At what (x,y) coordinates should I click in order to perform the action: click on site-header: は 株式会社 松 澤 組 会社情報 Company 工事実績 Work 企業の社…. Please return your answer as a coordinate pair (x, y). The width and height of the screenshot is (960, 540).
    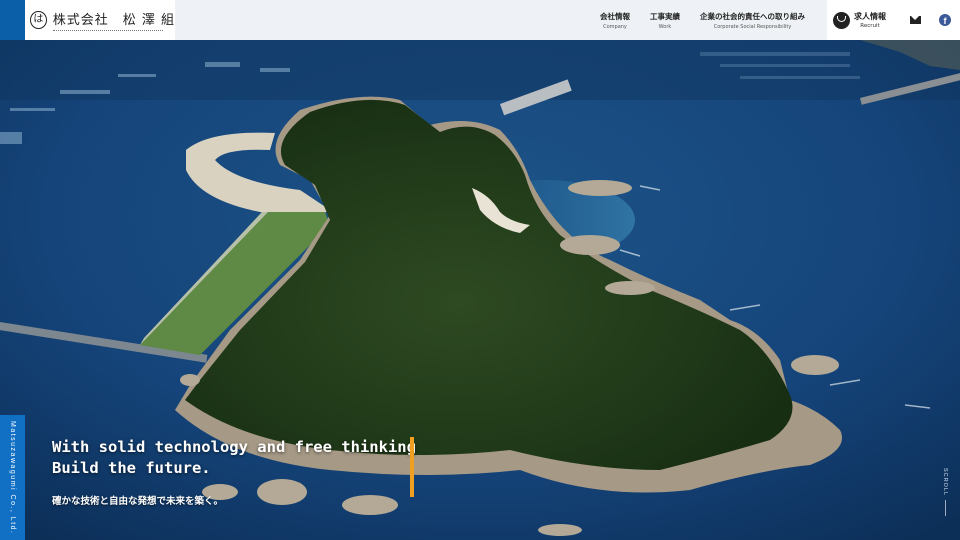
    Looking at the image, I should click on (480, 20).